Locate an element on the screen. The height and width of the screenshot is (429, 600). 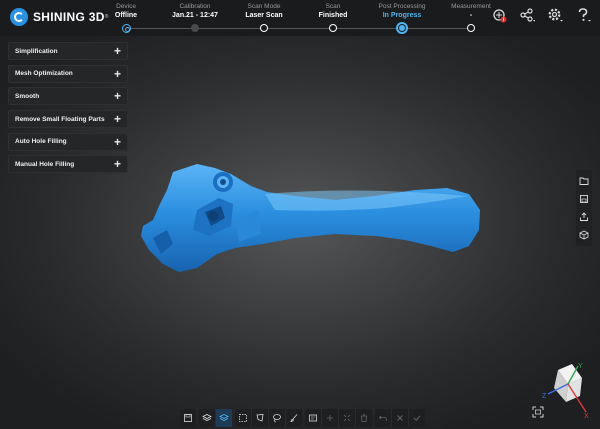
select-all-icon is located at coordinates (313, 418).